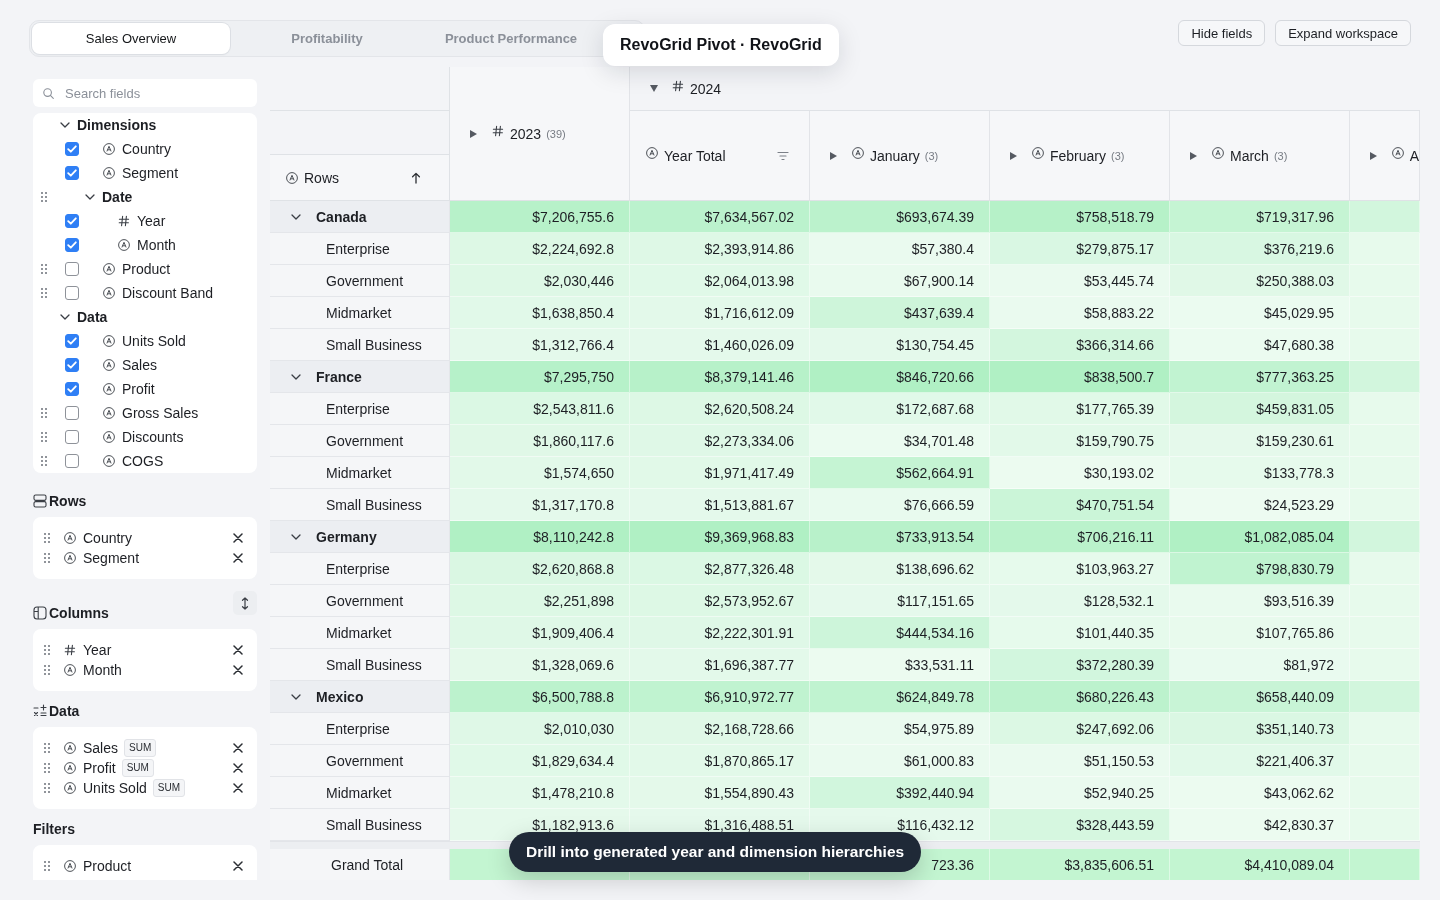 The height and width of the screenshot is (900, 1440). Describe the element at coordinates (117, 125) in the screenshot. I see `group-label: Dimensions` at that location.